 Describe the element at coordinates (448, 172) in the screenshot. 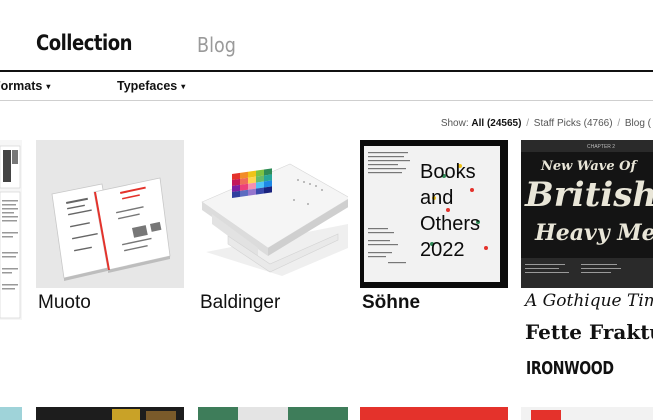

I see `poster-text-line: Books` at that location.